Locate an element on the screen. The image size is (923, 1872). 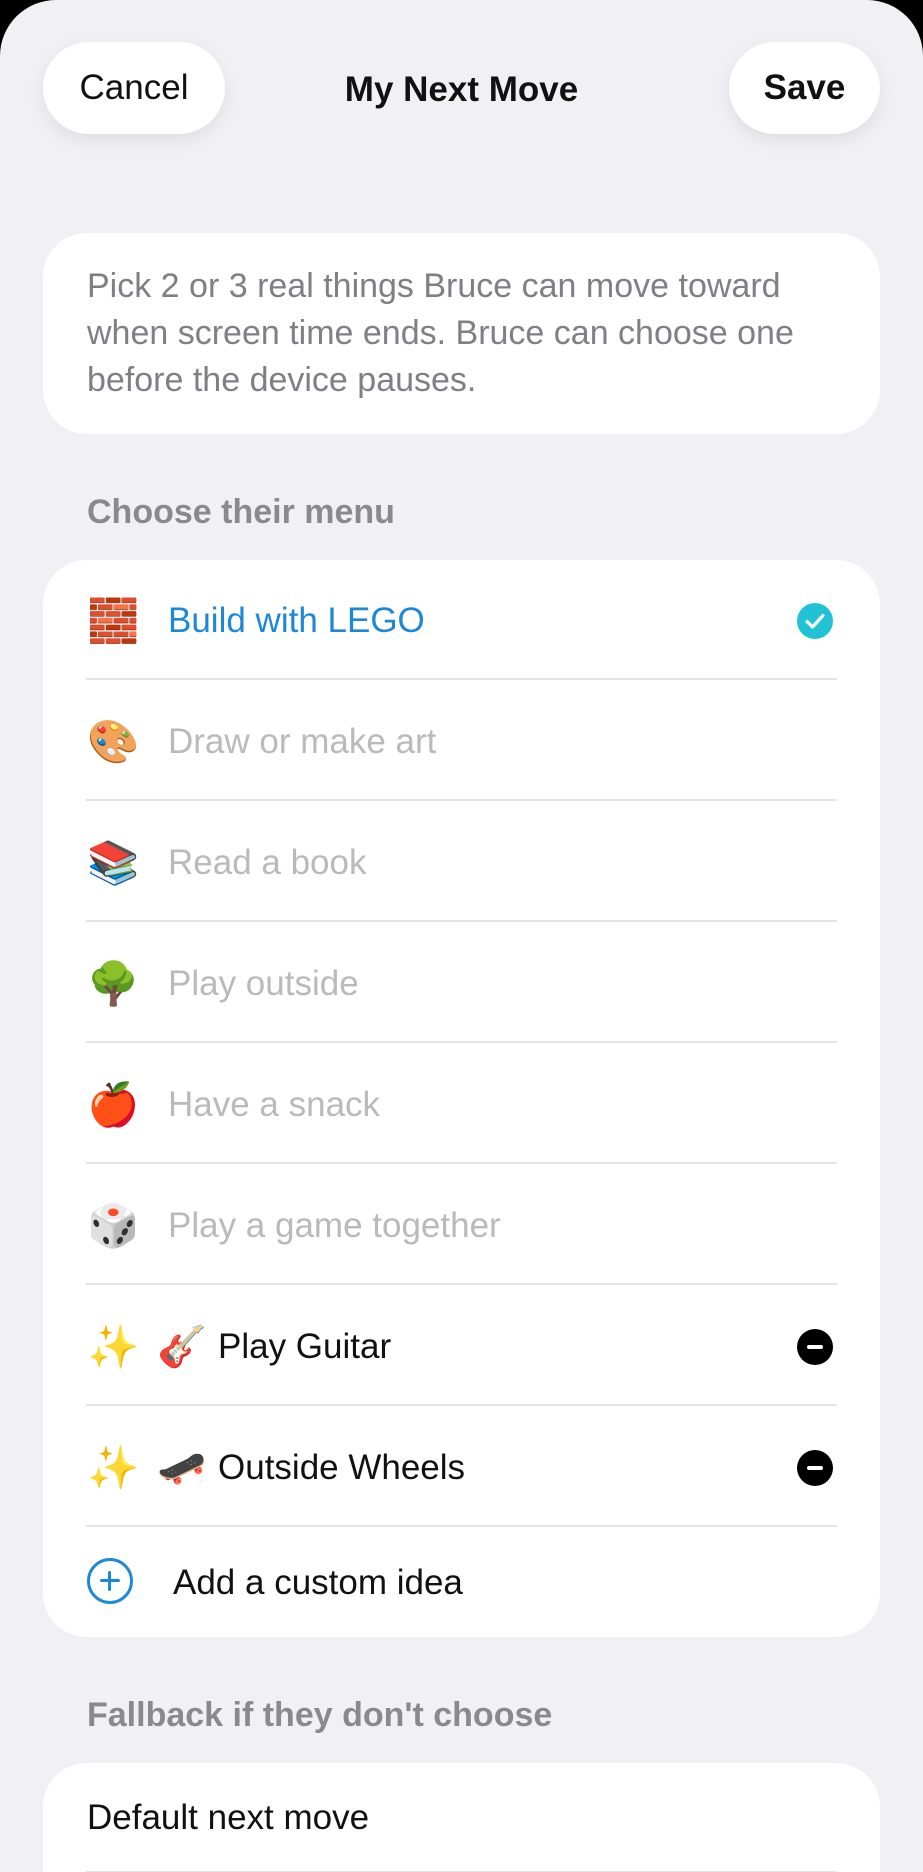
save-button: Save is located at coordinates (804, 88).